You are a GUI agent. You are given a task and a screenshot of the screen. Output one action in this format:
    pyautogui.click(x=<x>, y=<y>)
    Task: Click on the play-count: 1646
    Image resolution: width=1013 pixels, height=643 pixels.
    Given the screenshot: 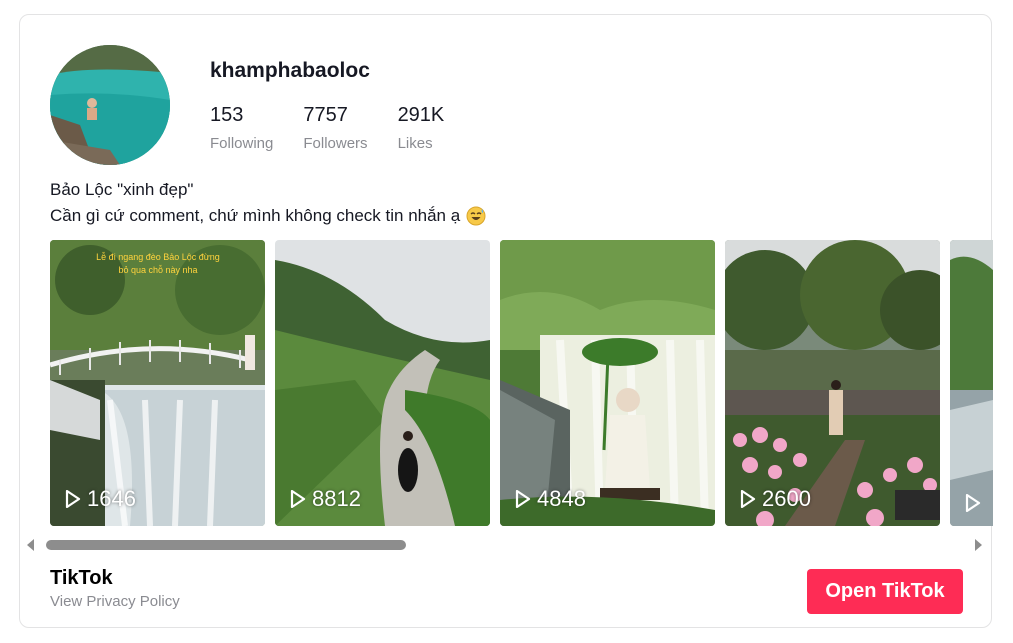 What is the action you would take?
    pyautogui.click(x=100, y=499)
    